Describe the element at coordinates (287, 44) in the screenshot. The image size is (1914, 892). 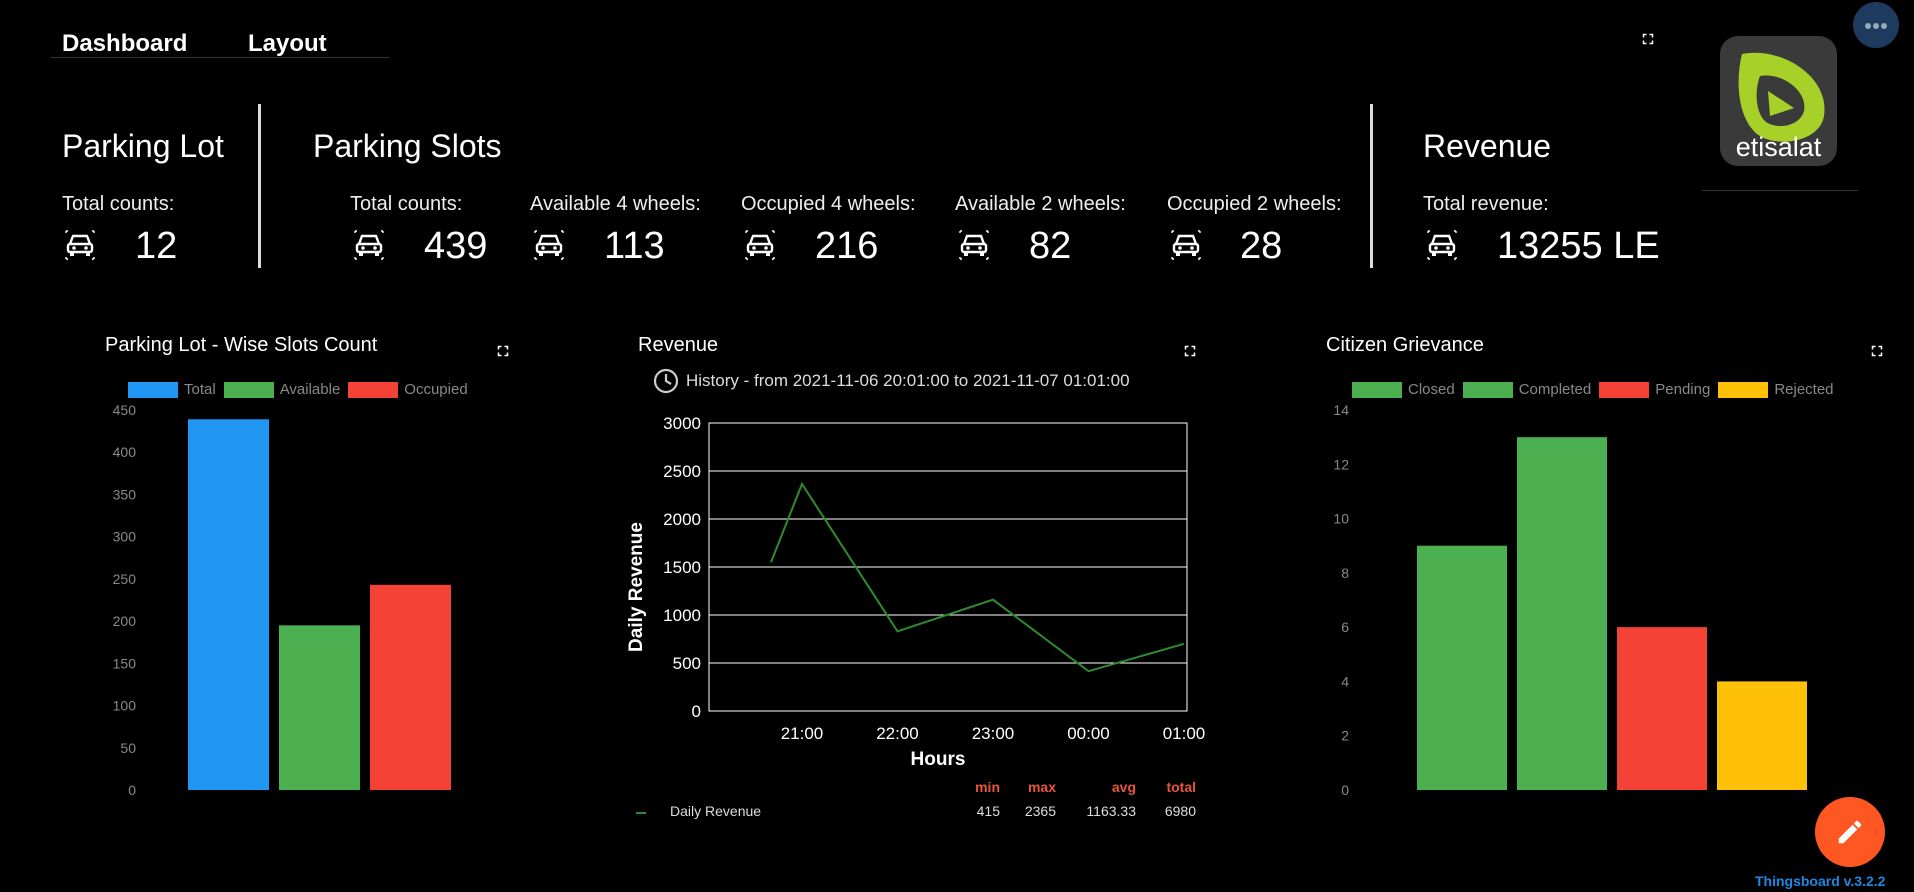
I see `tab-layout: Layout` at that location.